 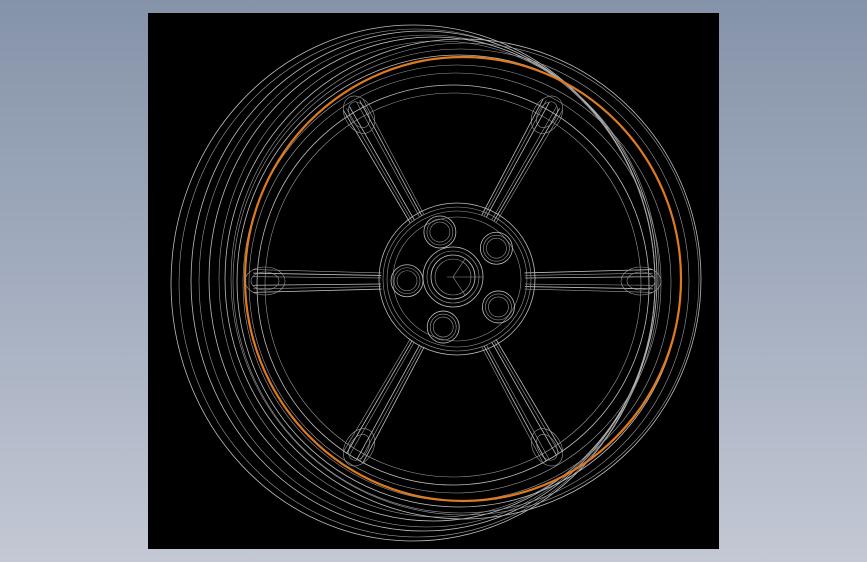 I want to click on hub, so click(x=457, y=279).